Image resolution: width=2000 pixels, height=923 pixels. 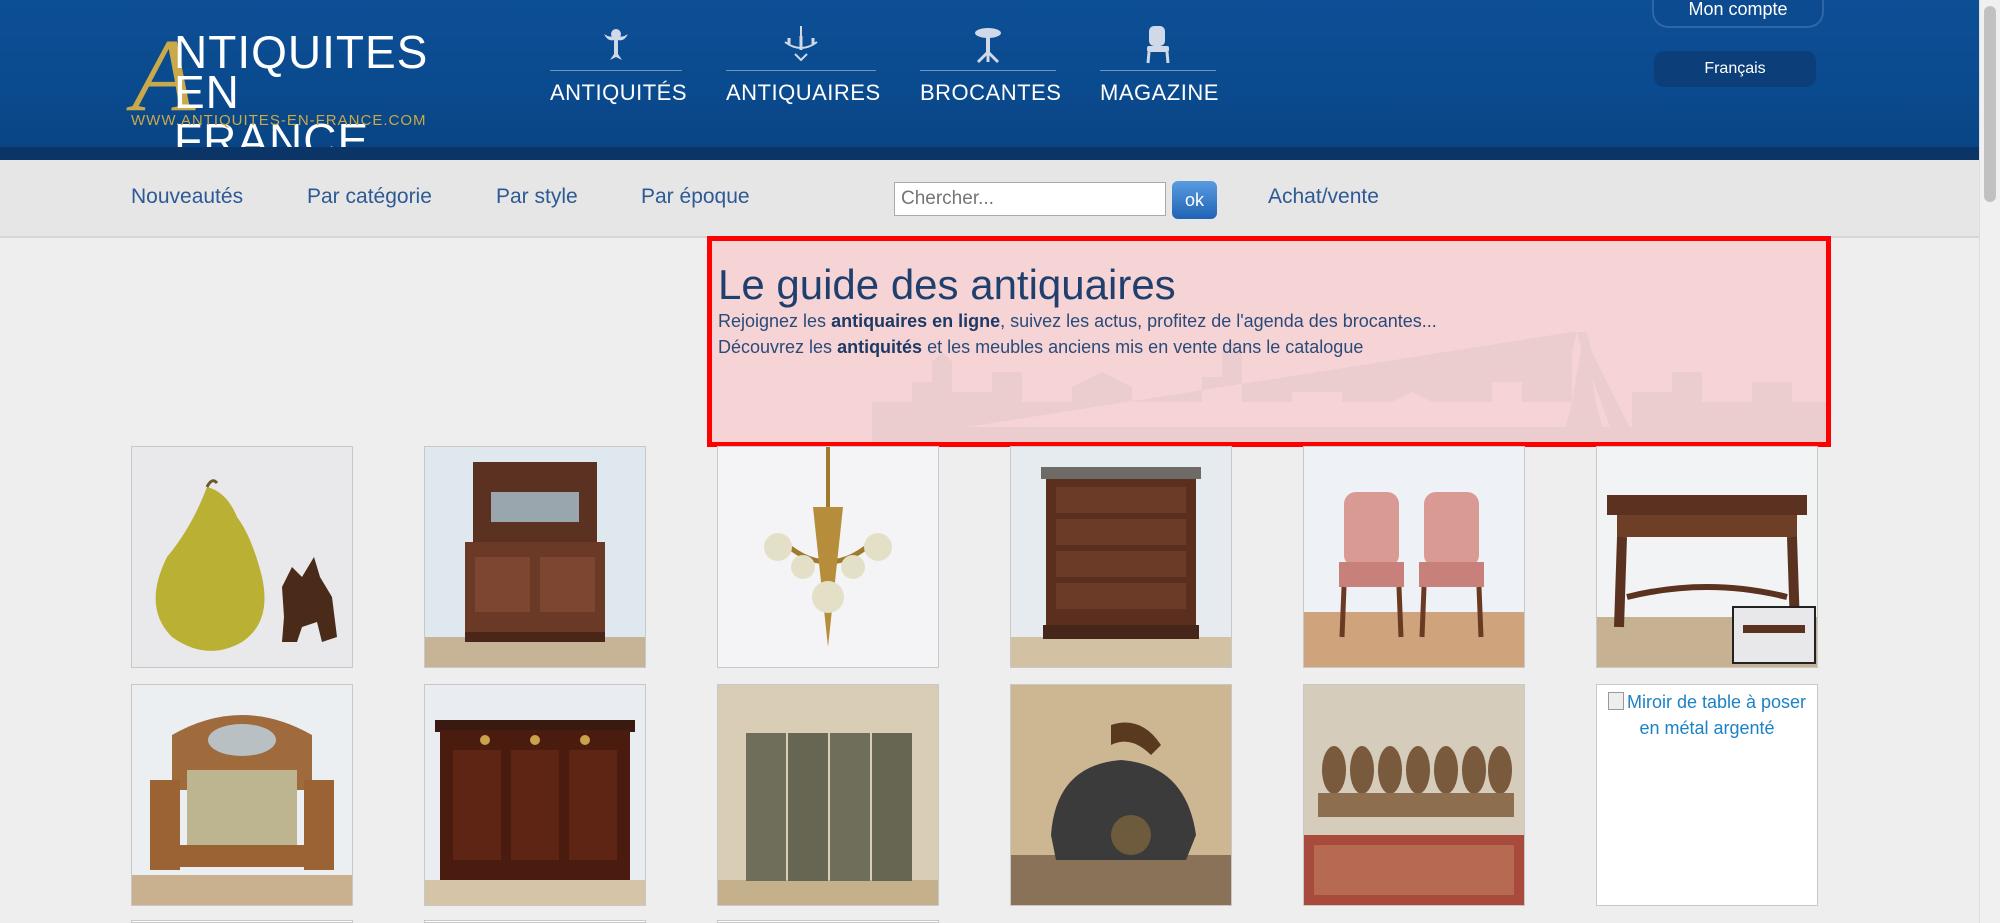 I want to click on language-button: Français, so click(x=1735, y=69).